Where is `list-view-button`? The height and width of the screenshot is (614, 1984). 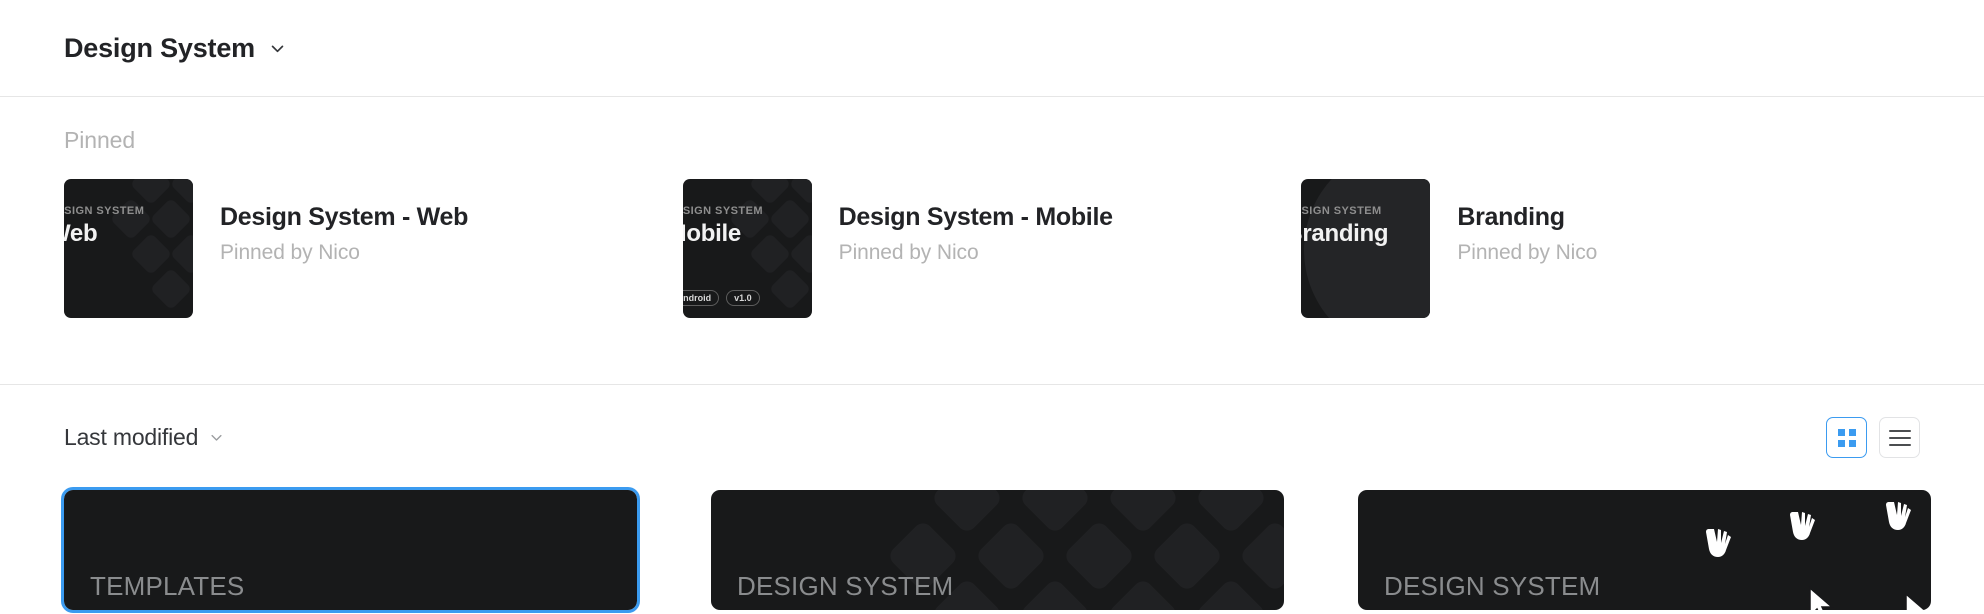
list-view-button is located at coordinates (1899, 437).